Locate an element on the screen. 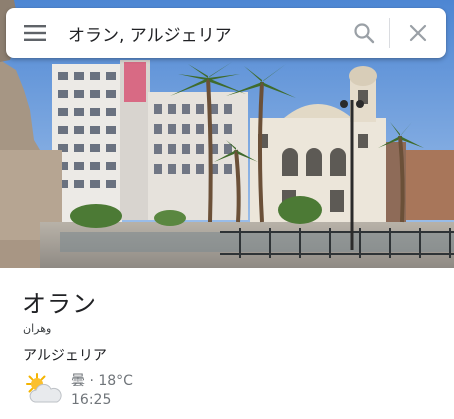 The image size is (454, 419). partly-cloudy-icon is located at coordinates (44, 388).